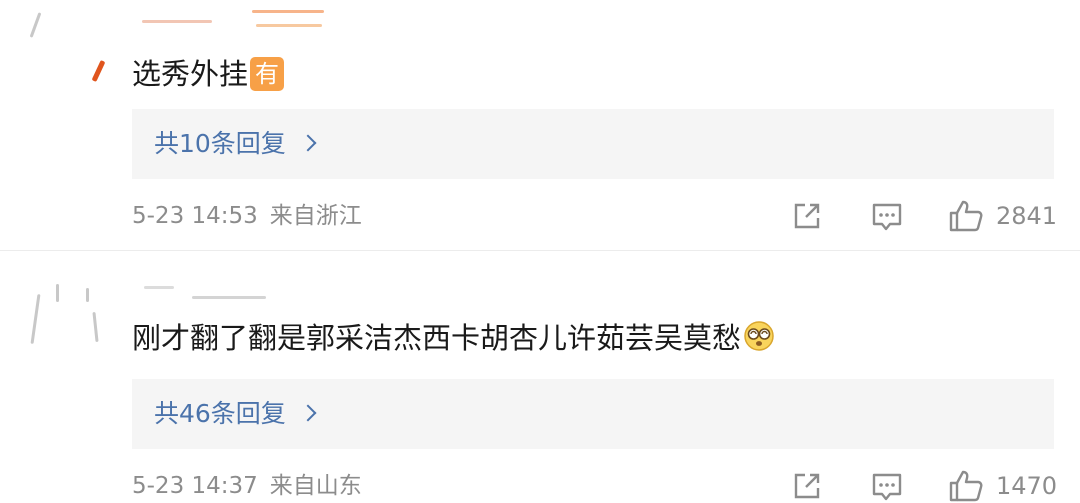 The height and width of the screenshot is (503, 1080). I want to click on comment-text: 选秀外挂有, so click(208, 74).